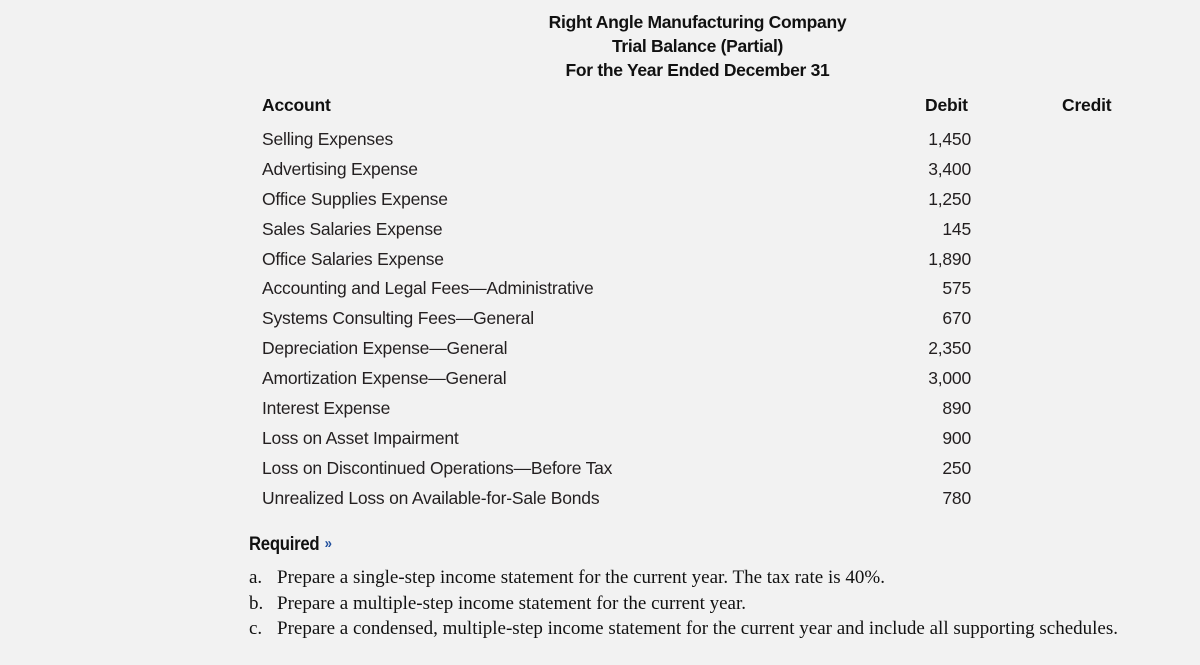 The height and width of the screenshot is (665, 1200). What do you see at coordinates (256, 603) in the screenshot?
I see `requirement-letter: b.` at bounding box center [256, 603].